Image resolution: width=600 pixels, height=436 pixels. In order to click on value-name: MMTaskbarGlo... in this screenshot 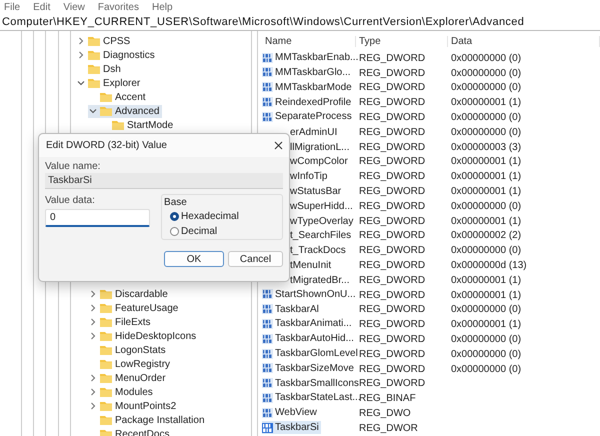, I will do `click(307, 72)`.